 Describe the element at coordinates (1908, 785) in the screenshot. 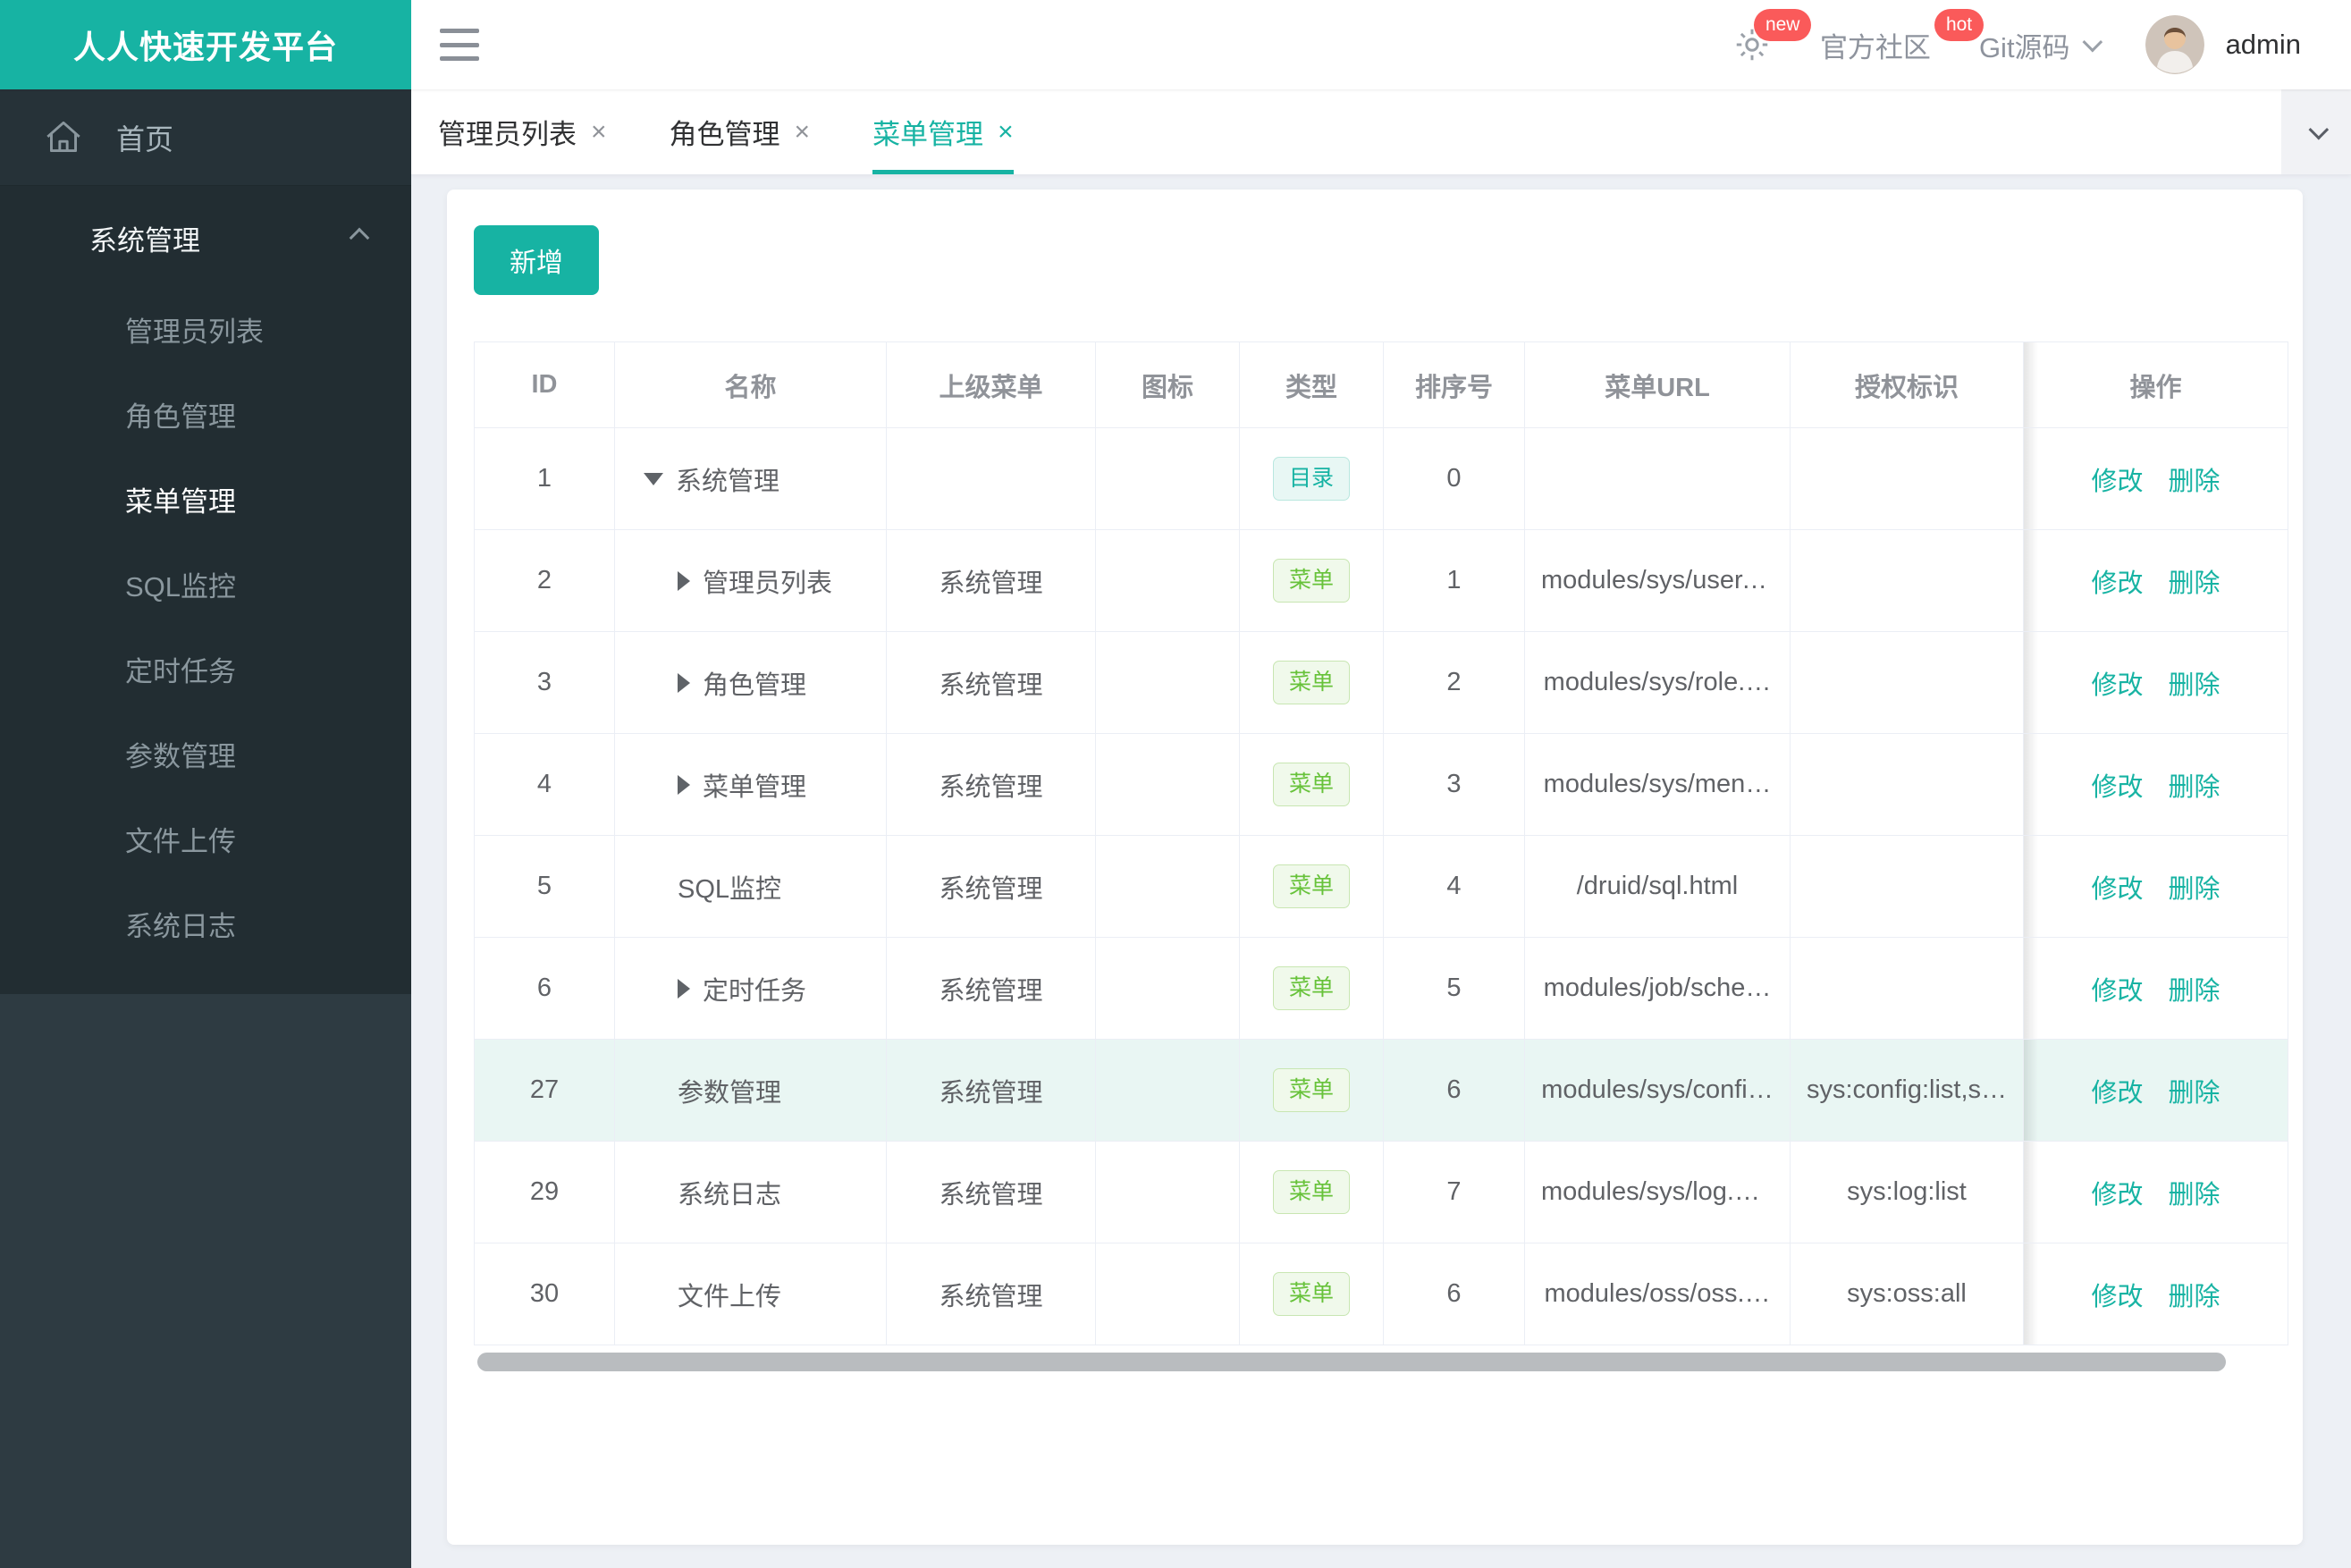

I see `cell-perms` at that location.